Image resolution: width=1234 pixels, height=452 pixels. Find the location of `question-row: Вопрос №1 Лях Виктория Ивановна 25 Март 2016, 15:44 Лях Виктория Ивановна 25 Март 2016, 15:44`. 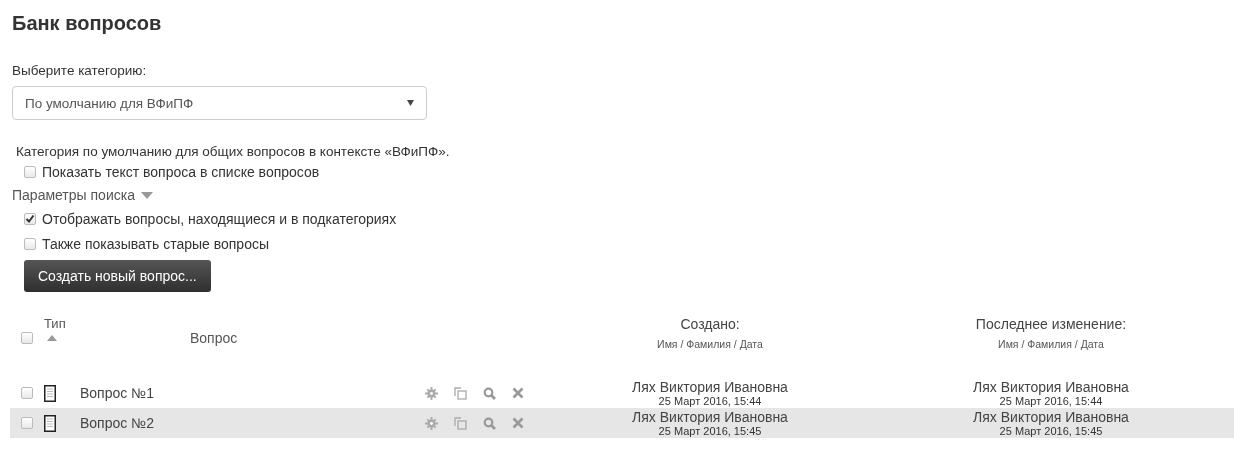

question-row: Вопрос №1 Лях Виктория Ивановна 25 Март 2016, 15:44 Лях Виктория Ивановна 25 Март 2016, 15:44 is located at coordinates (622, 393).